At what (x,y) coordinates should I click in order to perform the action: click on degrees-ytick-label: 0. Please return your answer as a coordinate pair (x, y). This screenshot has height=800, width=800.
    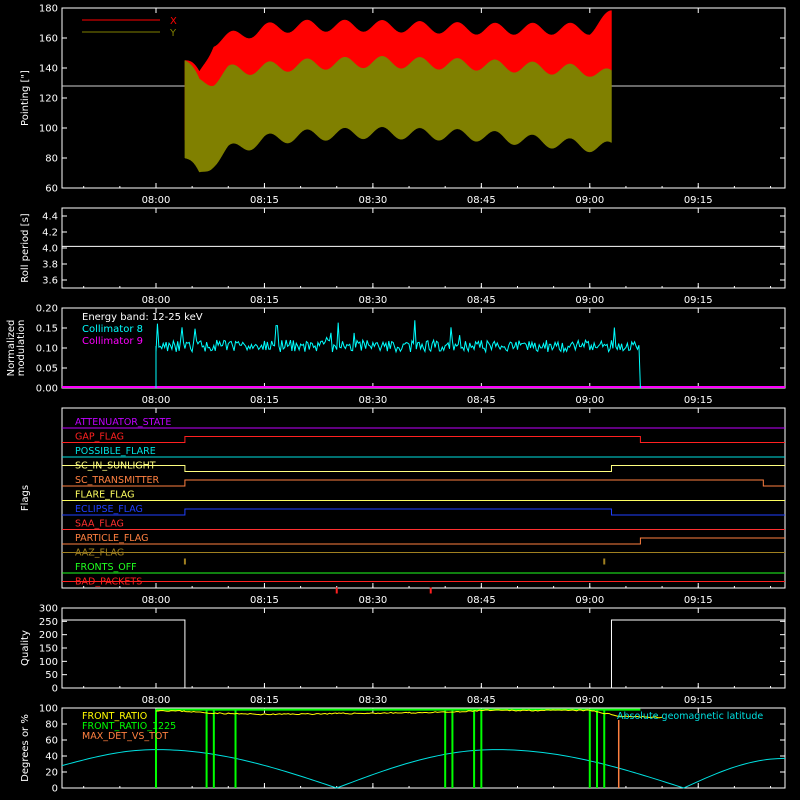
    Looking at the image, I should click on (55, 789).